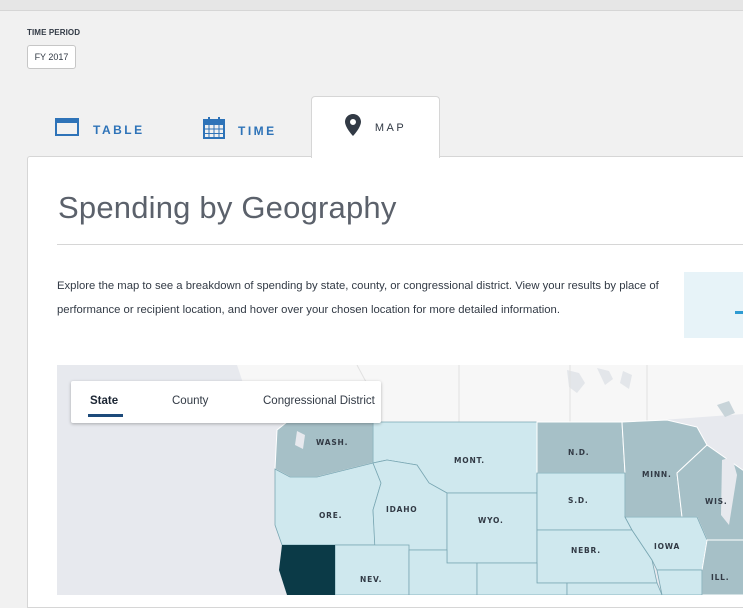 Image resolution: width=743 pixels, height=608 pixels. Describe the element at coordinates (739, 312) in the screenshot. I see `callout-dash-icon` at that location.